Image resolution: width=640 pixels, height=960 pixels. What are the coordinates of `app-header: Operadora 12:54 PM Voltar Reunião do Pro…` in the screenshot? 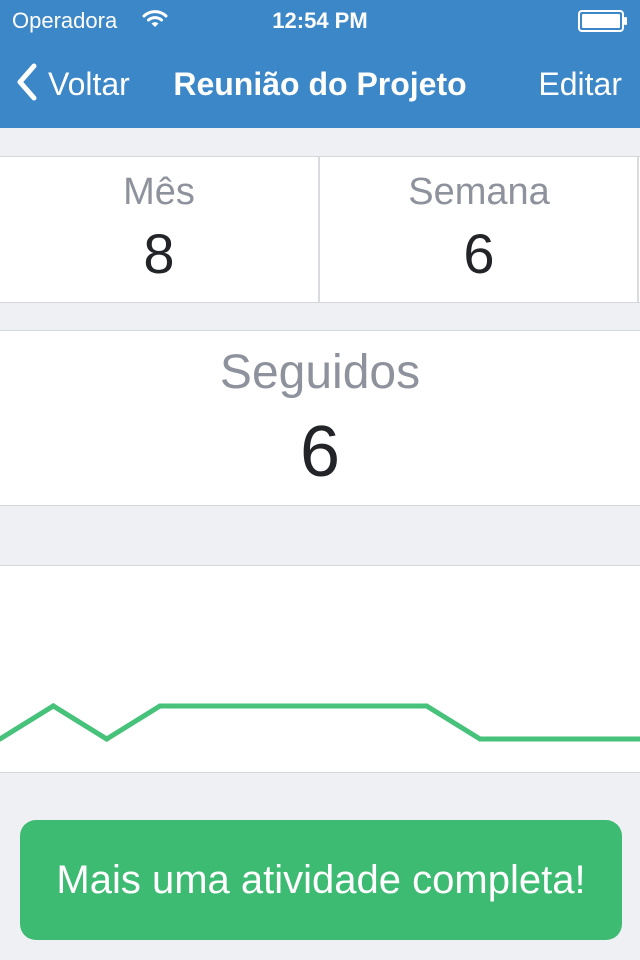 It's located at (320, 64).